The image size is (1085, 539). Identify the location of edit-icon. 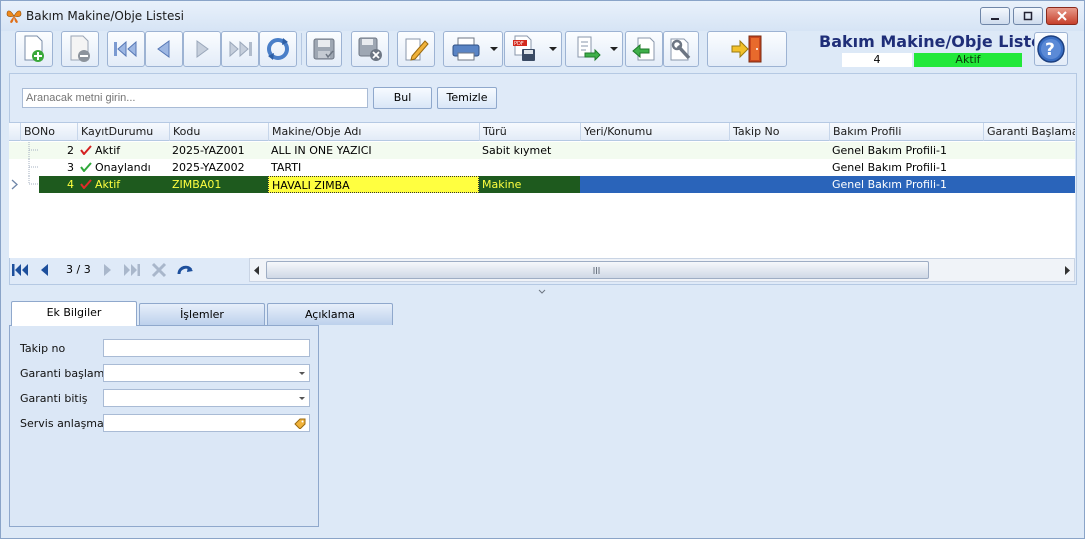
(417, 49).